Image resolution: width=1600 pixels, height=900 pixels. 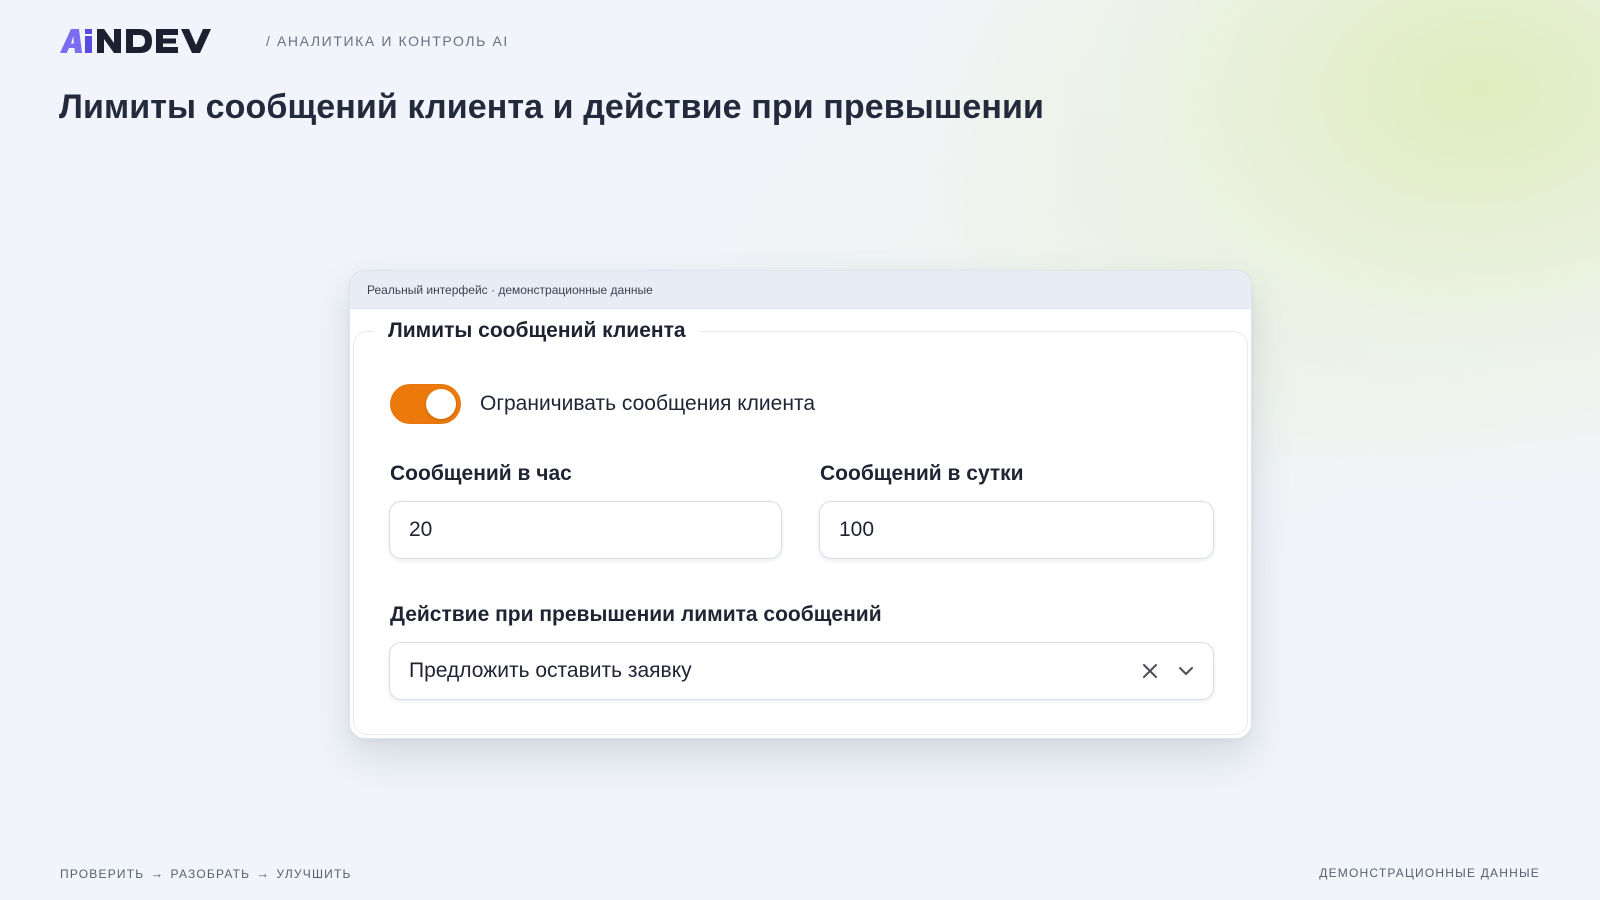 What do you see at coordinates (922, 473) in the screenshot?
I see `per-day-label: Сообщений в сутки` at bounding box center [922, 473].